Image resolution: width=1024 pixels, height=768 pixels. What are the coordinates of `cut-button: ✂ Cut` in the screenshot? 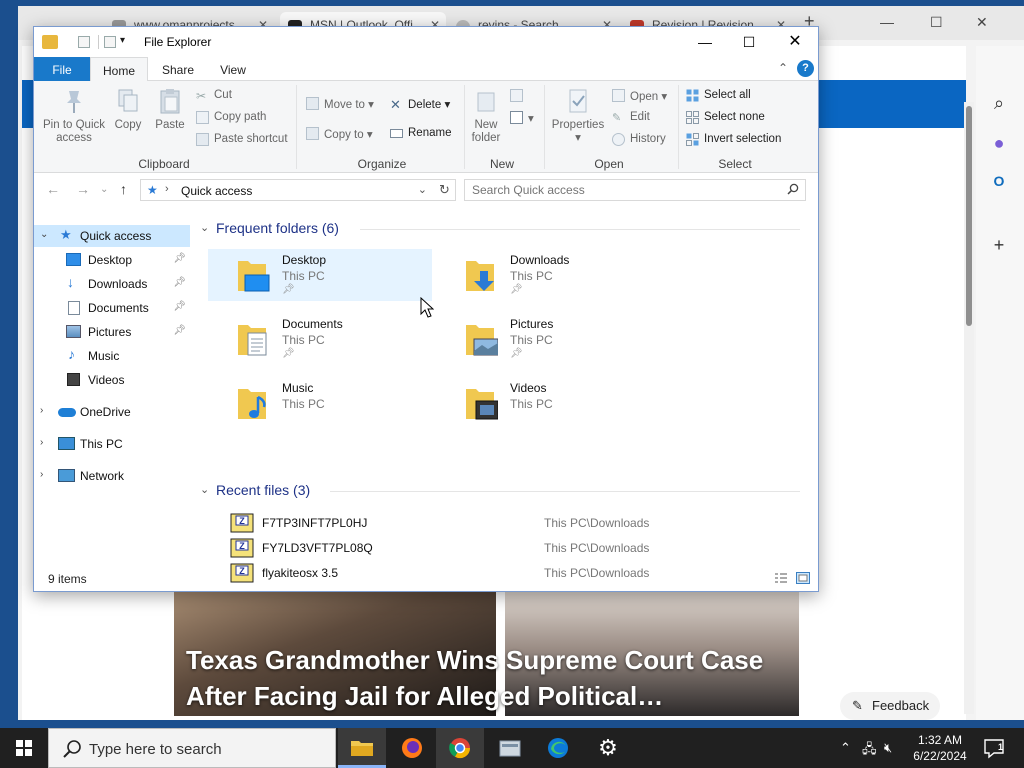 It's located at (214, 96).